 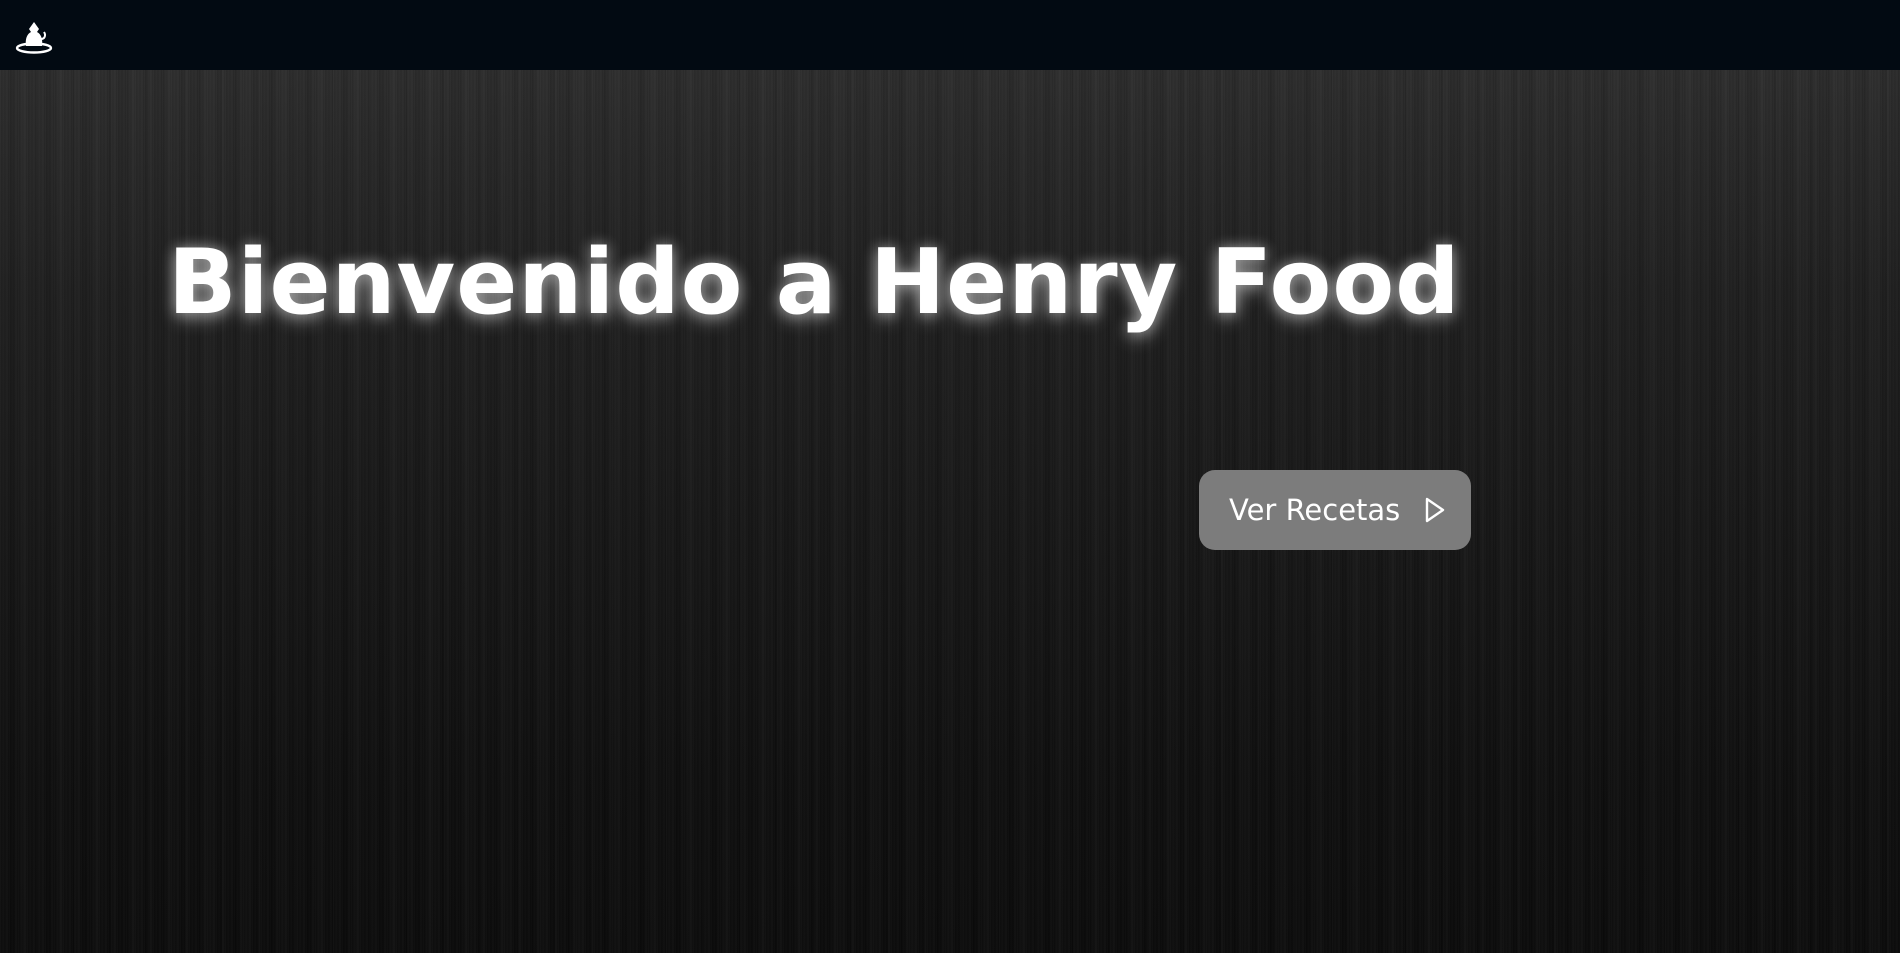 What do you see at coordinates (1435, 510) in the screenshot?
I see `play-outline-icon` at bounding box center [1435, 510].